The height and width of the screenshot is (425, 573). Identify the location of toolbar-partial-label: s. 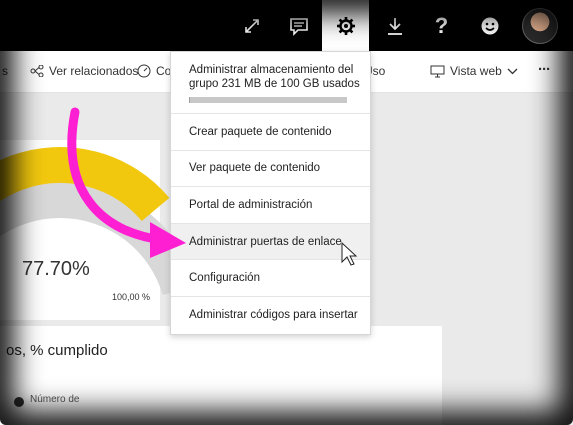
(5, 71).